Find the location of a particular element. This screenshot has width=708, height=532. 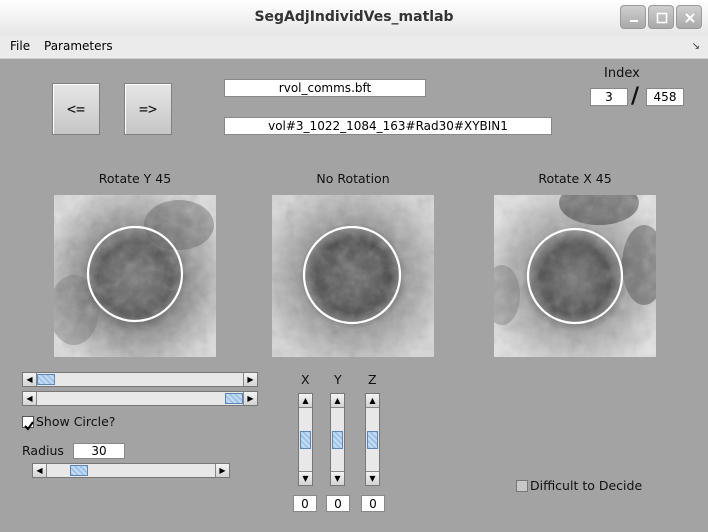

menu-file: File is located at coordinates (20, 46).